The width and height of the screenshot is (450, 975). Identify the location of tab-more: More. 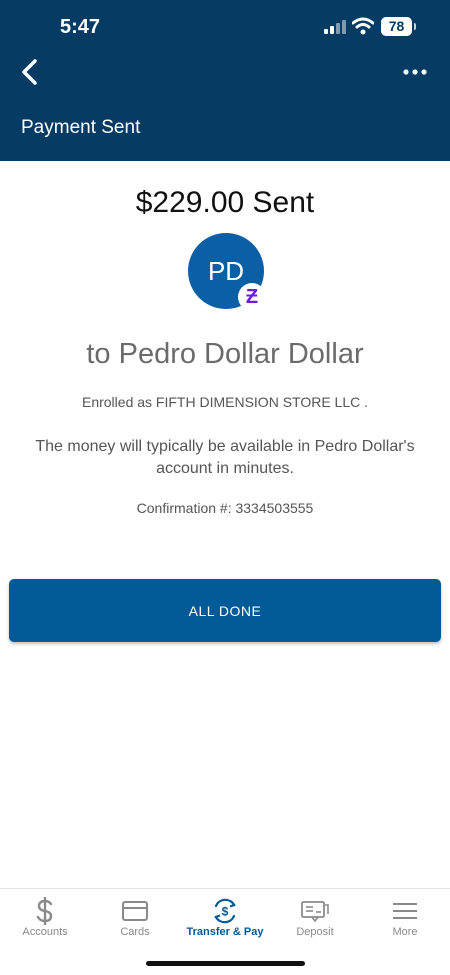
(405, 919).